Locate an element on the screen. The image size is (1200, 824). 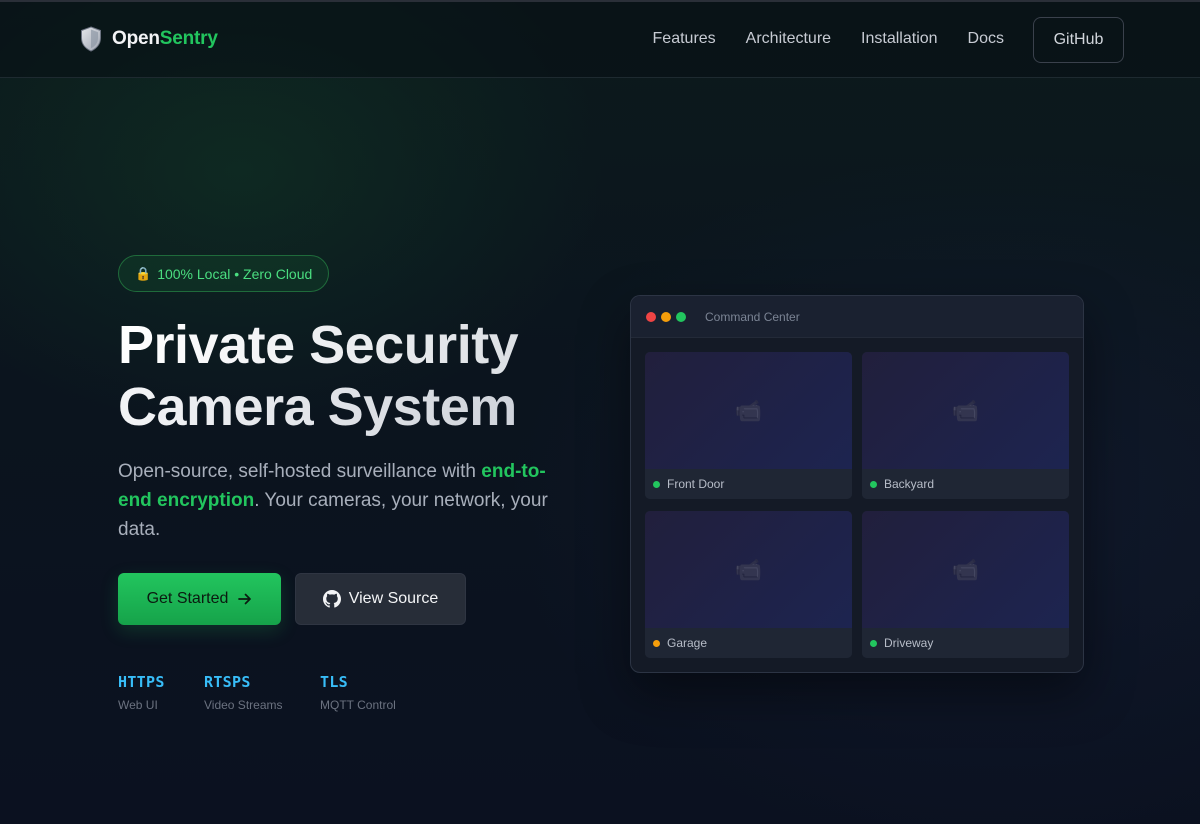
protocol-rtsps: RTSPS Video Streams is located at coordinates (243, 692).